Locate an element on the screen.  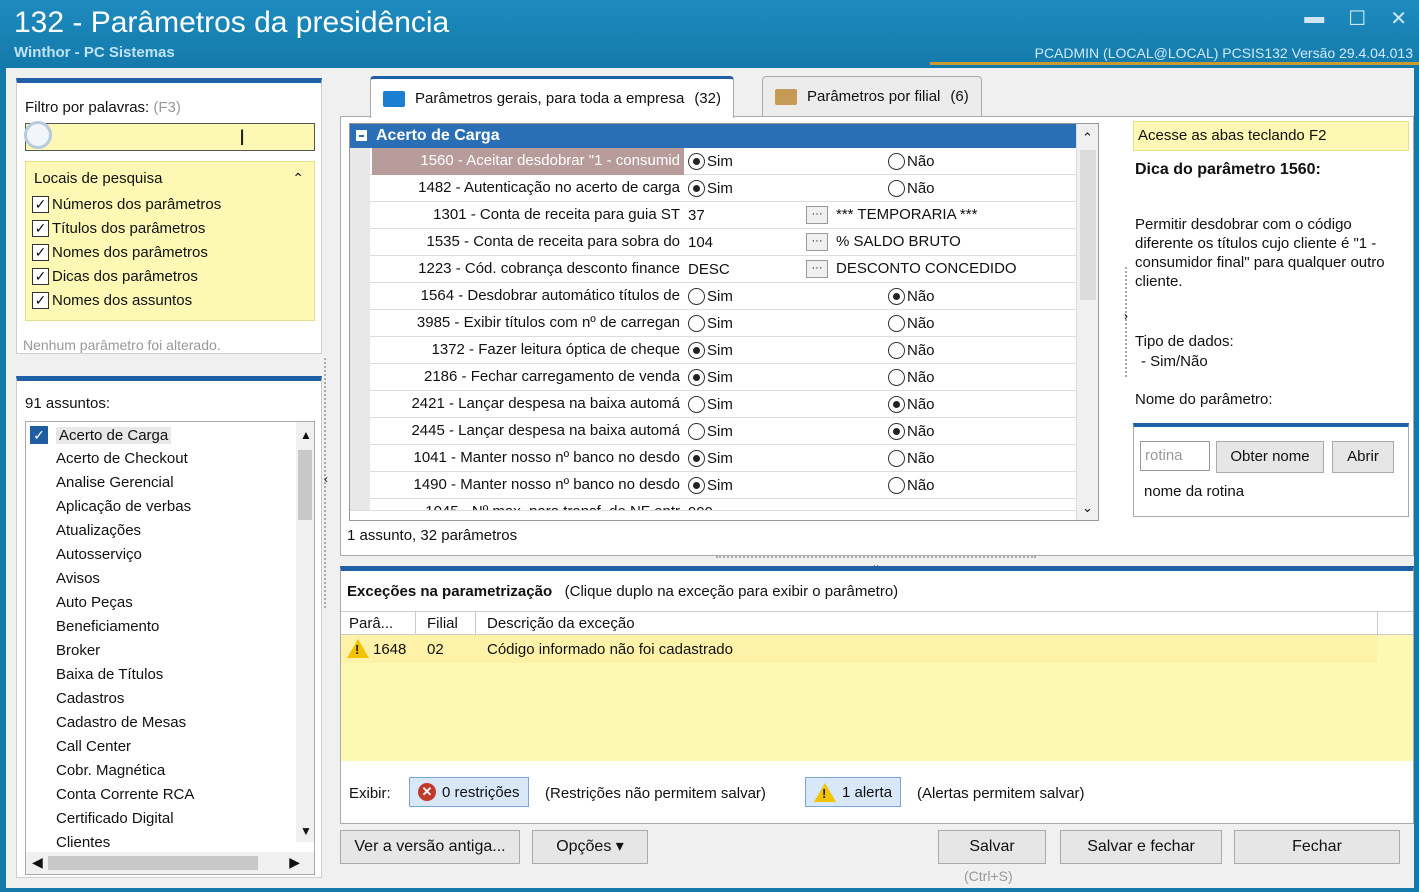
list-item: Cadastros is located at coordinates (90, 698).